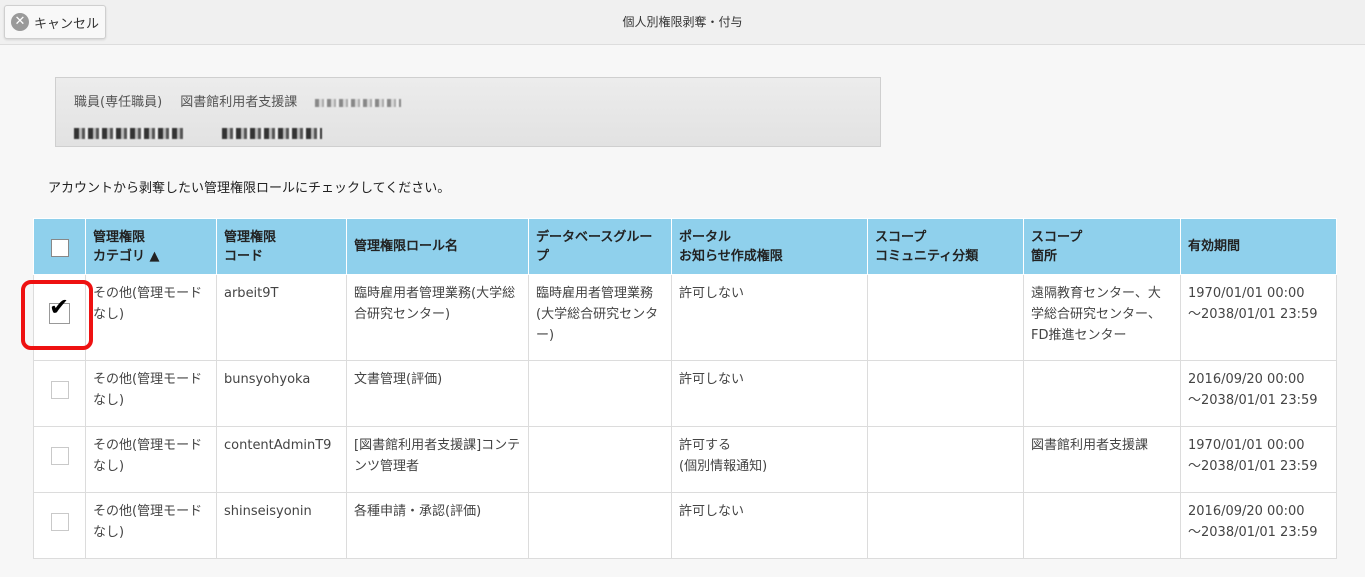 The width and height of the screenshot is (1365, 577). What do you see at coordinates (723, 466) in the screenshot?
I see `cell-portal-l2: (個別情報通知)` at bounding box center [723, 466].